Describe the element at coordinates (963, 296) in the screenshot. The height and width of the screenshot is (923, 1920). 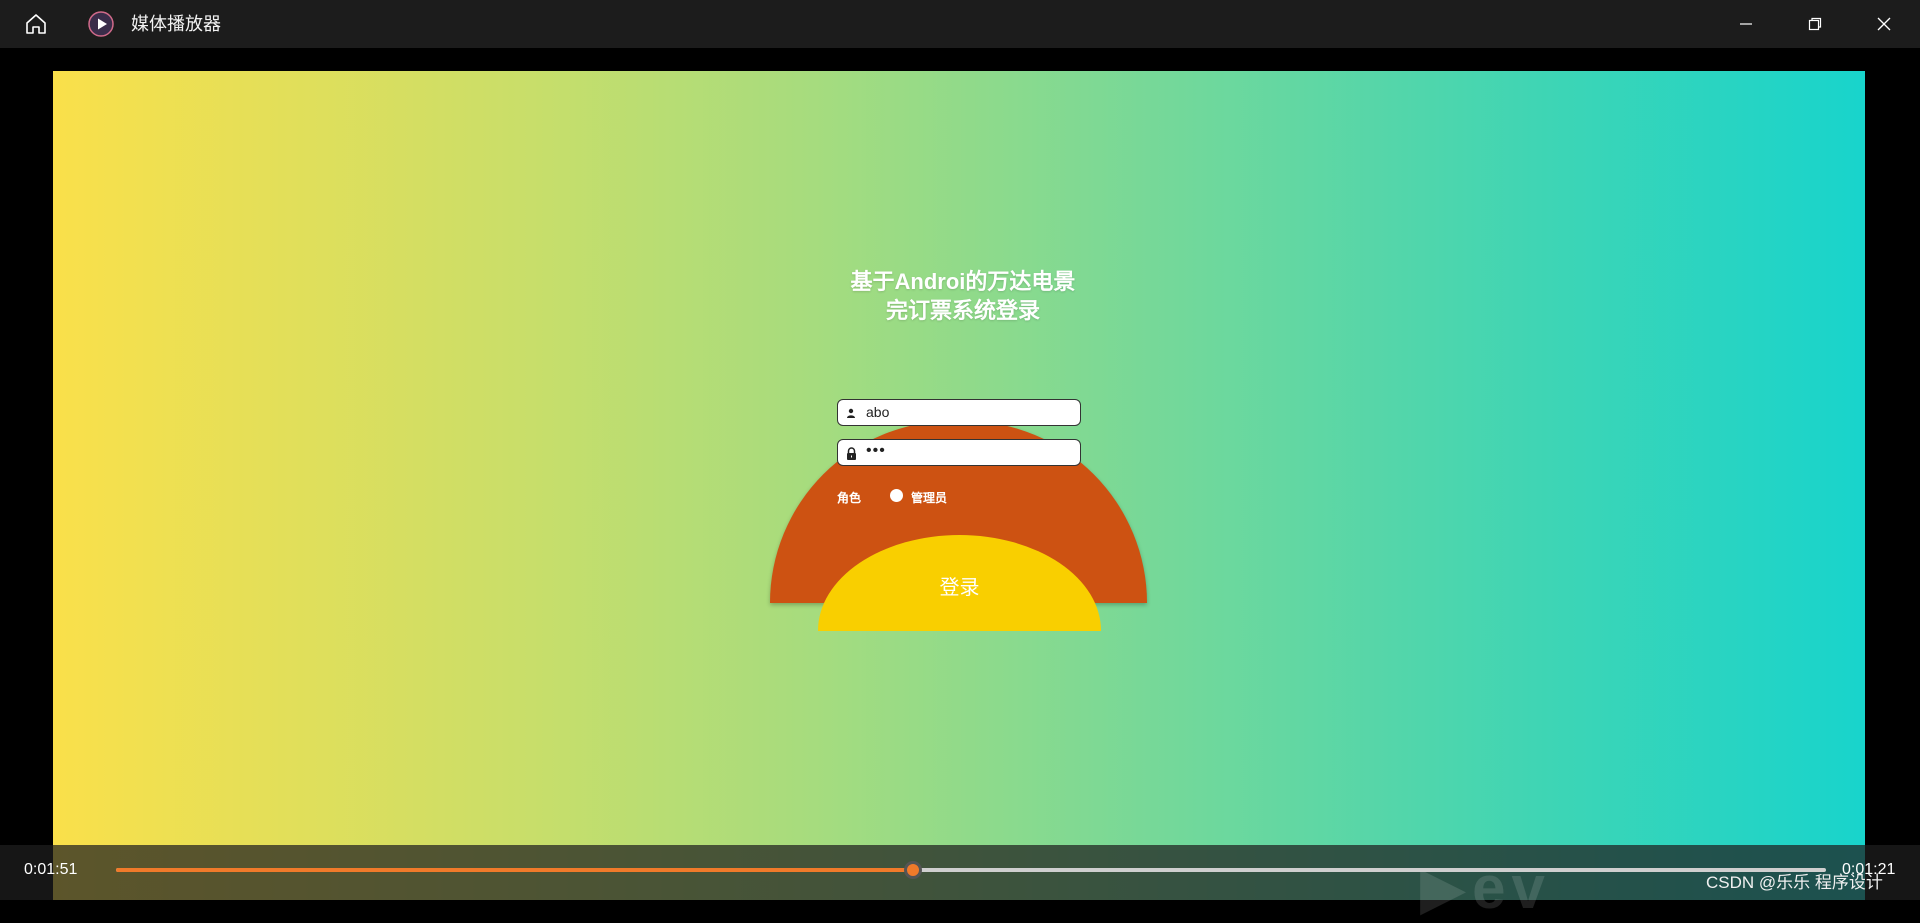
I see `login-title: 基于Androi的万达电景 完订票系统登录` at that location.